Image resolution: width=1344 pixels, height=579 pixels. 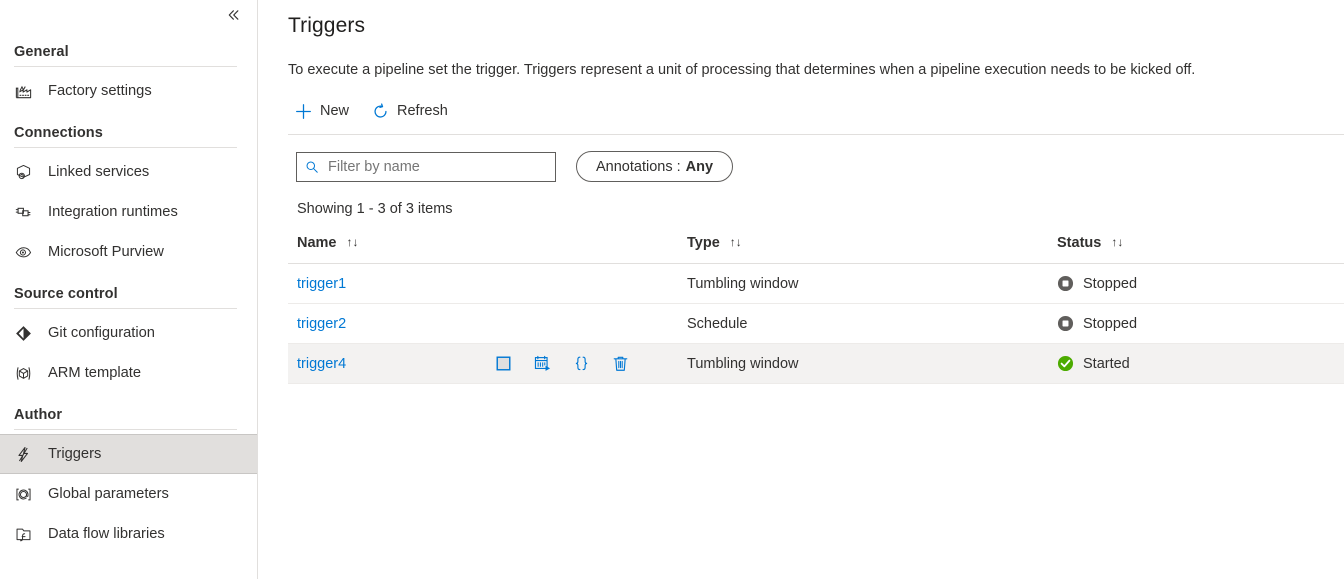 I want to click on filter-by-name-box, so click(x=426, y=166).